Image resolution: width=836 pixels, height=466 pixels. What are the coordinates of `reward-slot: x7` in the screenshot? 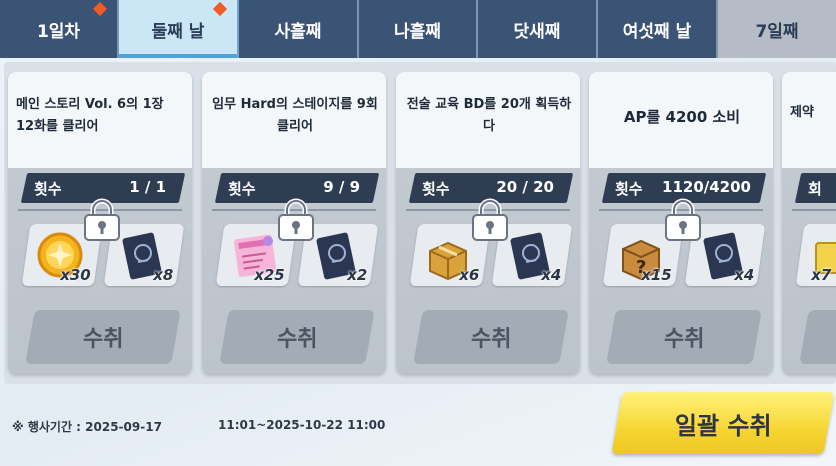 It's located at (815, 255).